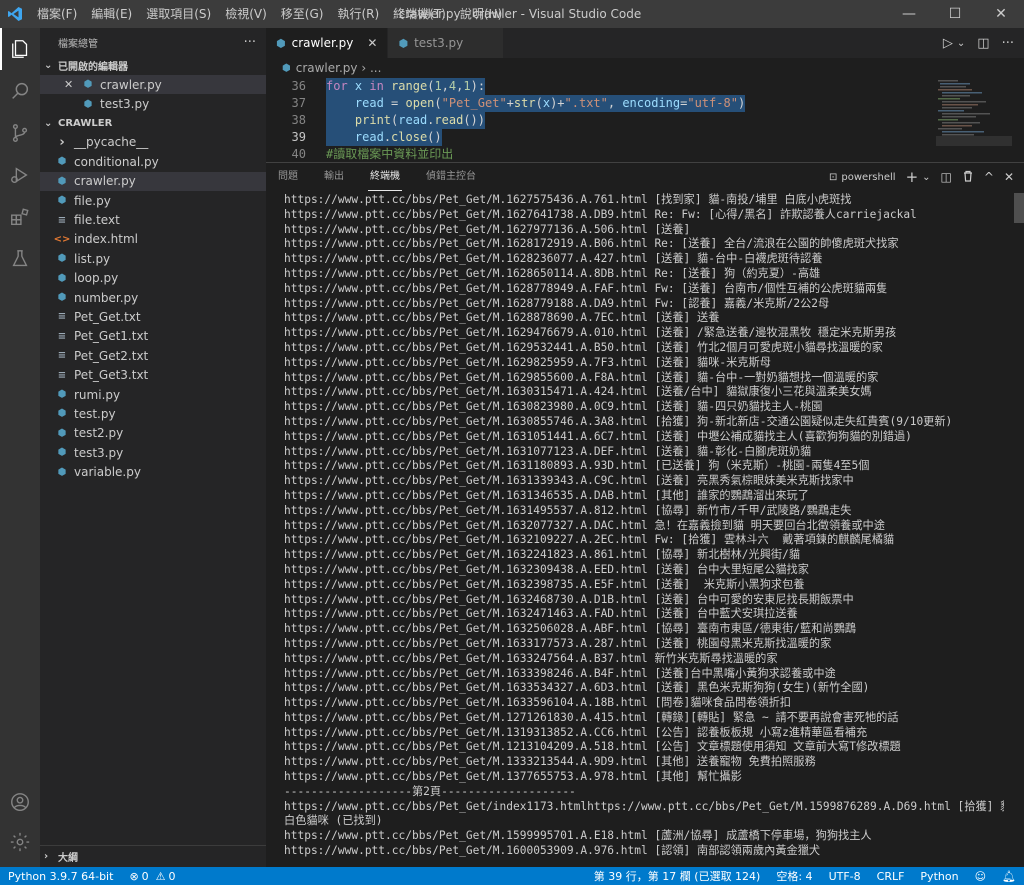  Describe the element at coordinates (153, 297) in the screenshot. I see `file-item: ⬢ number.py` at that location.